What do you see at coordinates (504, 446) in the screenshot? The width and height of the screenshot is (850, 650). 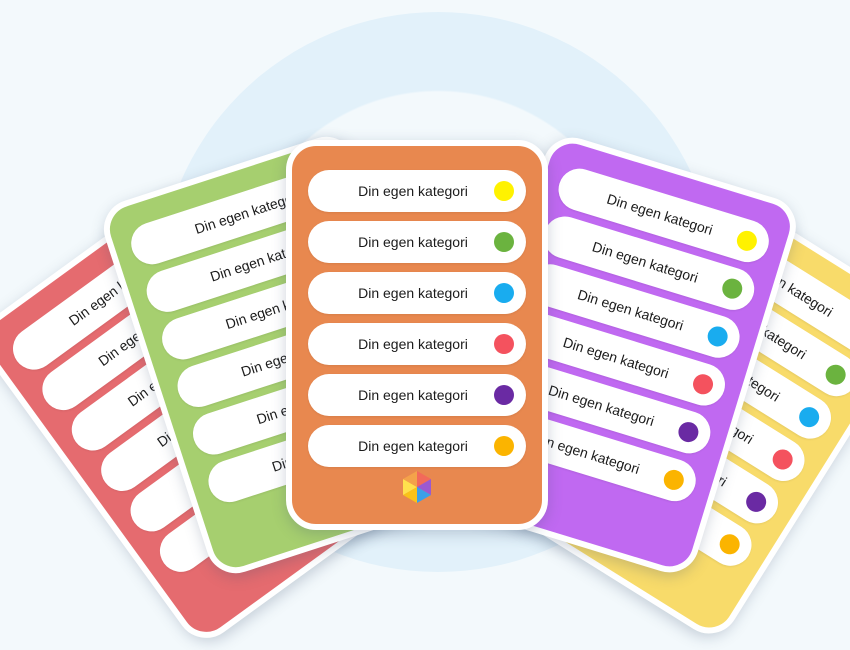 I see `color-dot-orange` at bounding box center [504, 446].